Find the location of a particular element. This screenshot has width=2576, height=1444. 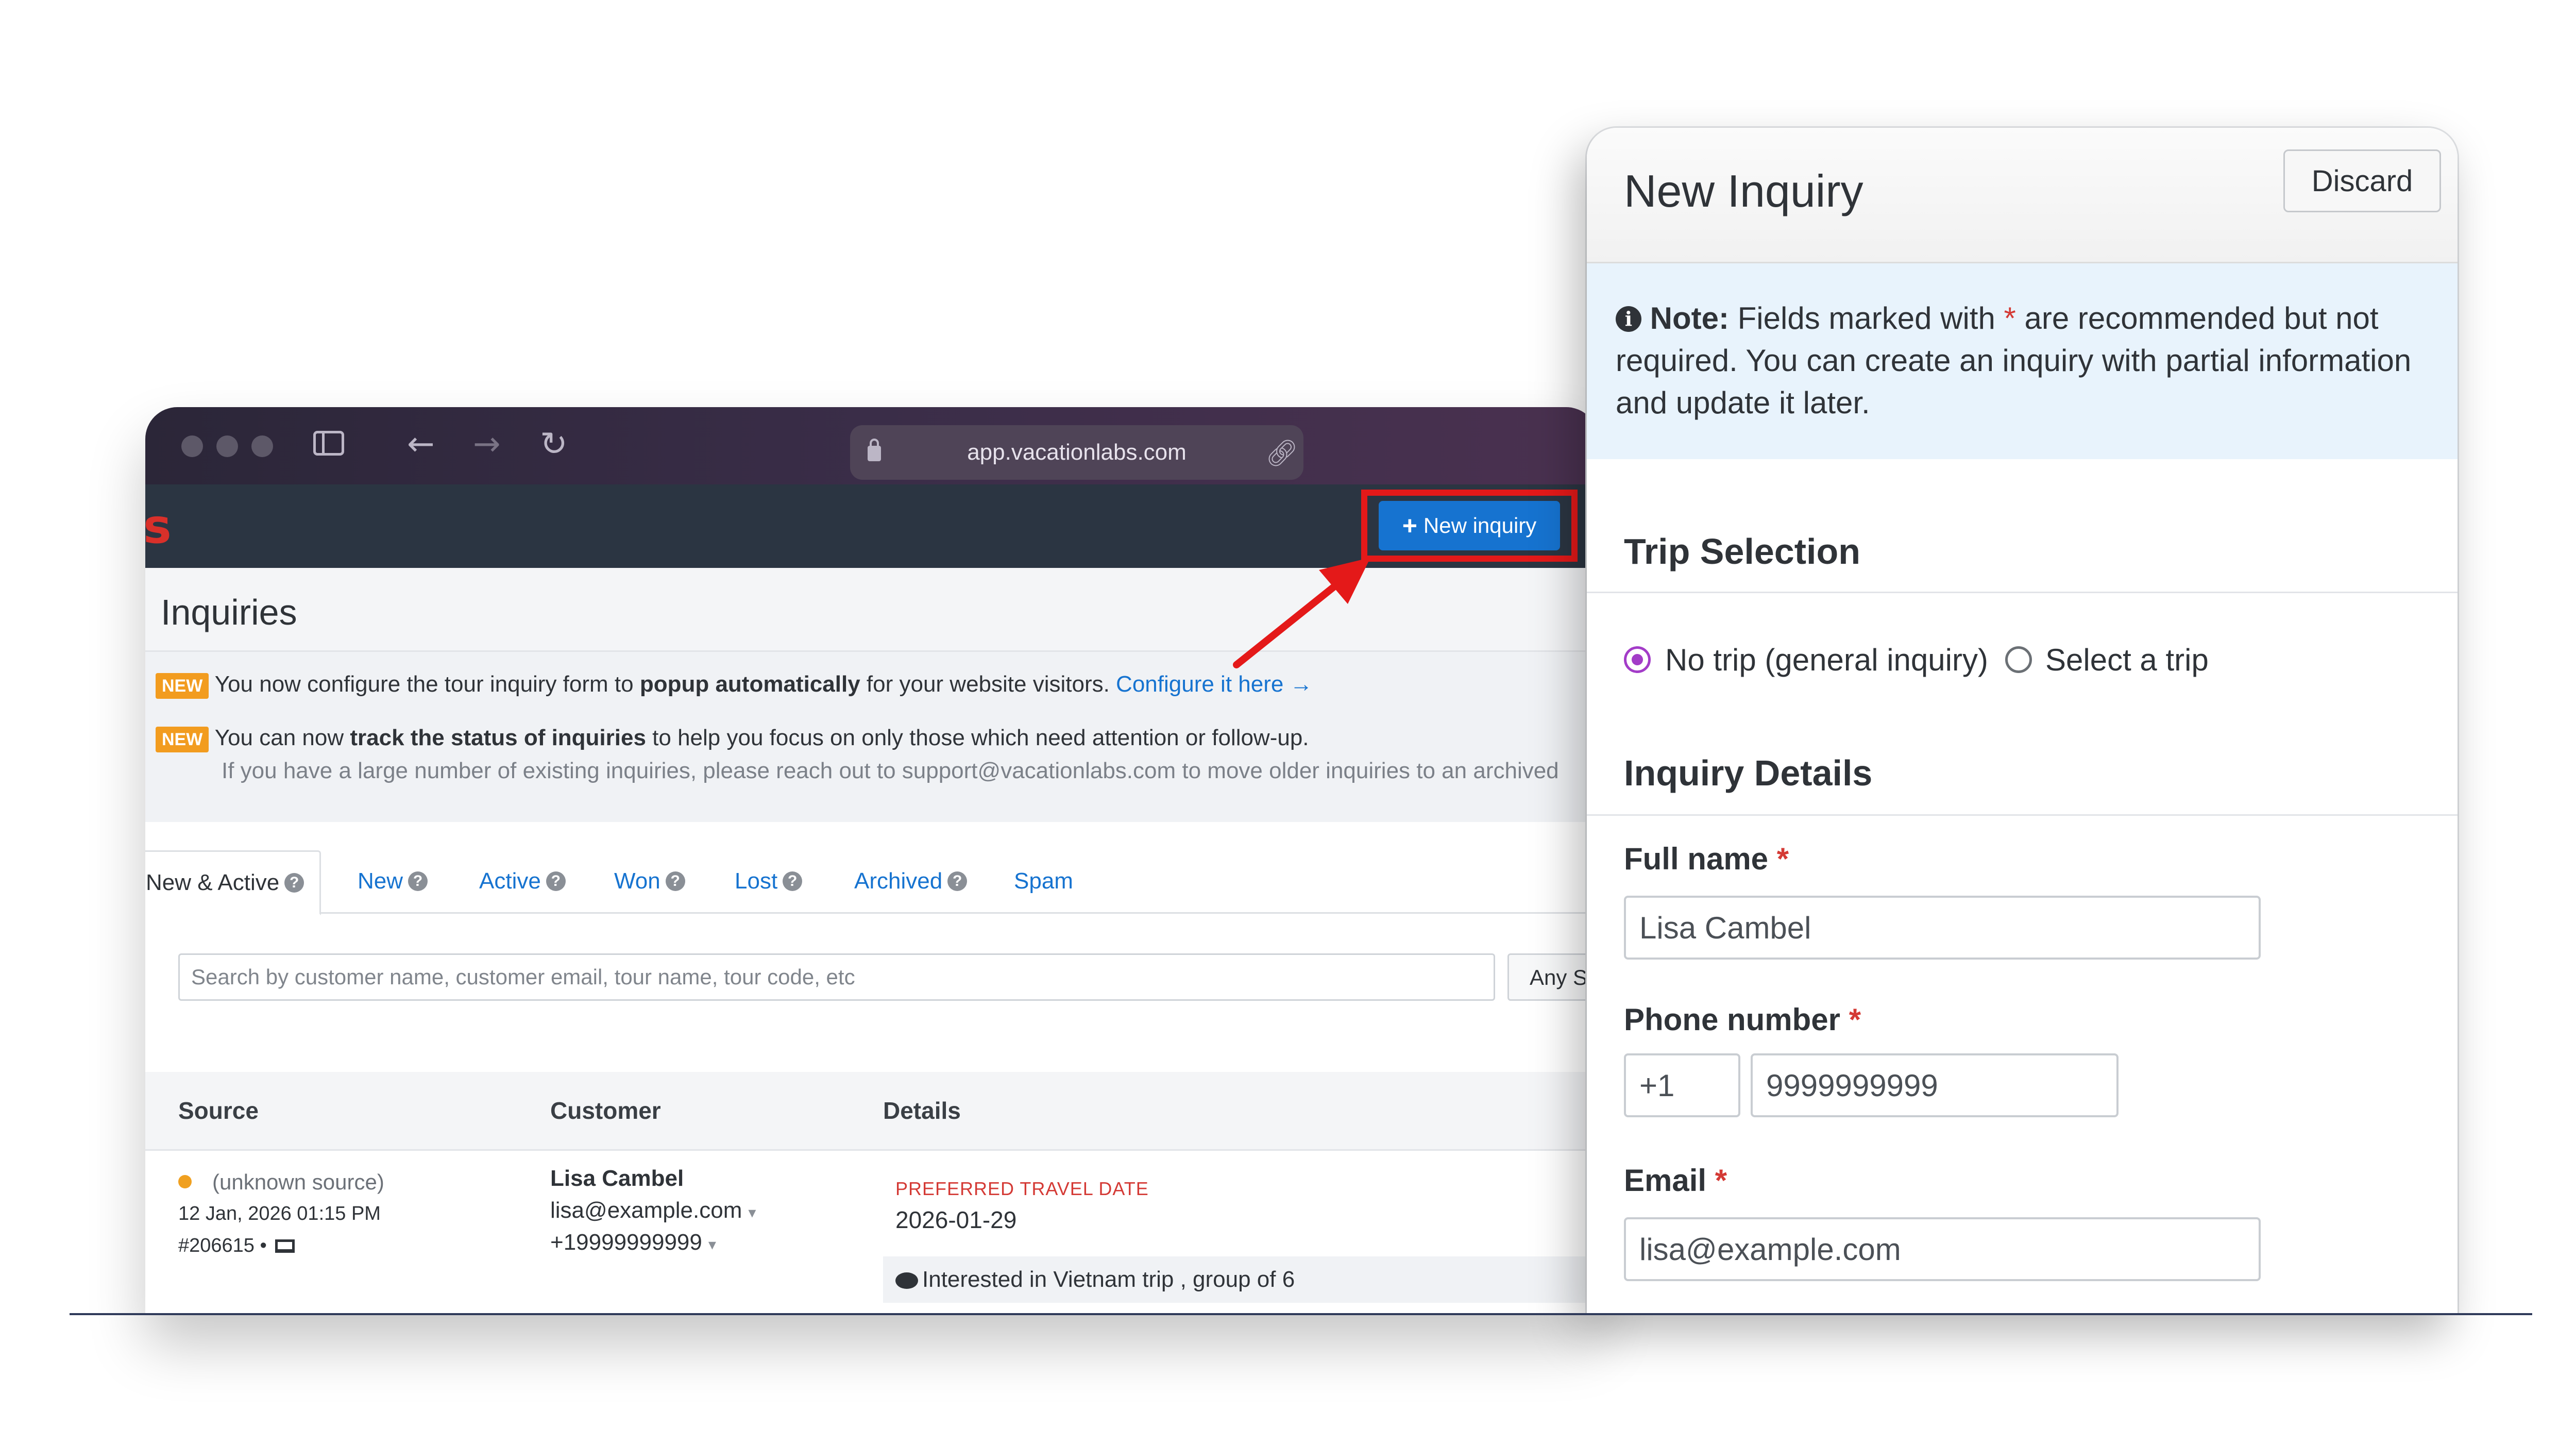

link-icon: 🔗︎ is located at coordinates (1281, 452).